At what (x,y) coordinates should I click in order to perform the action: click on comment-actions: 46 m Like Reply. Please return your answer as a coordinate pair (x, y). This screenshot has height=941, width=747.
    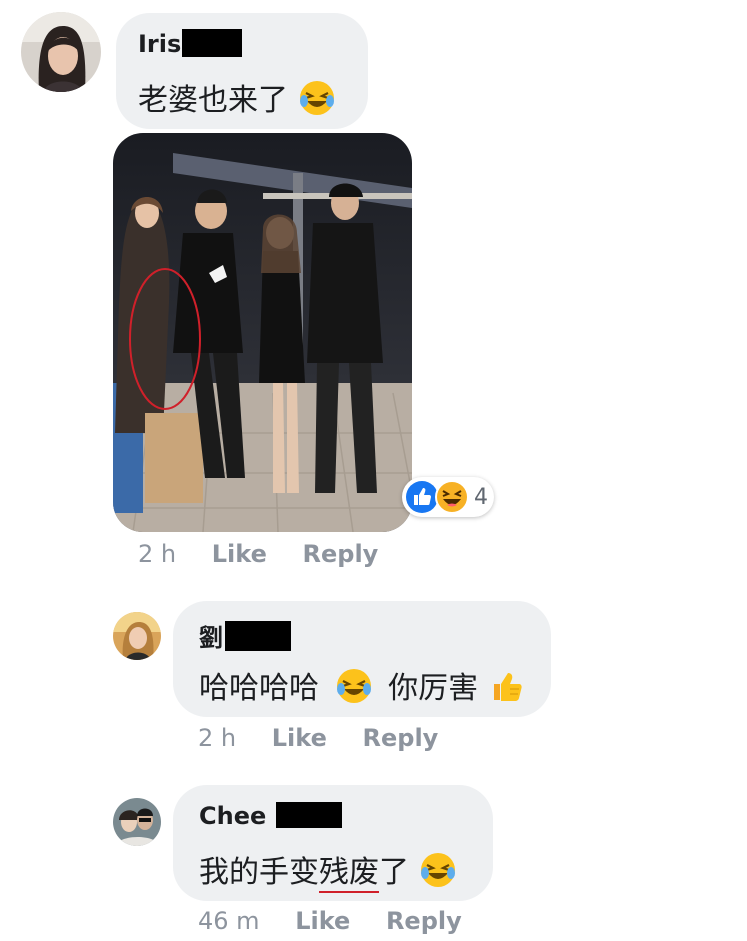
    Looking at the image, I should click on (330, 921).